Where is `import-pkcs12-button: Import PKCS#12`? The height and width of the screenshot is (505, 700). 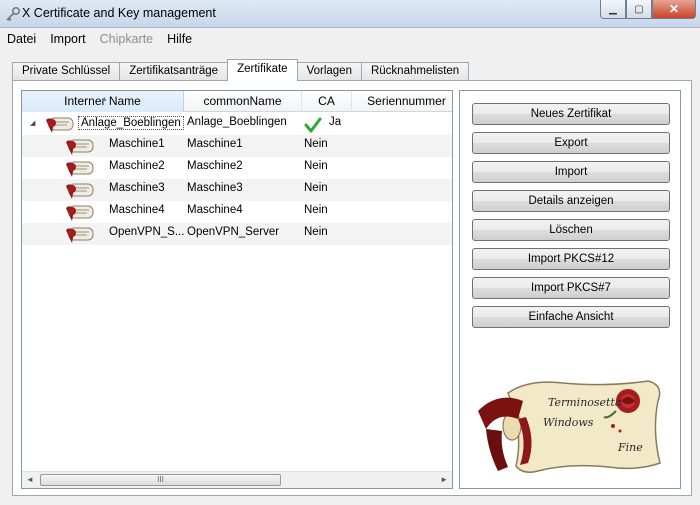
import-pkcs12-button: Import PKCS#12 is located at coordinates (571, 259).